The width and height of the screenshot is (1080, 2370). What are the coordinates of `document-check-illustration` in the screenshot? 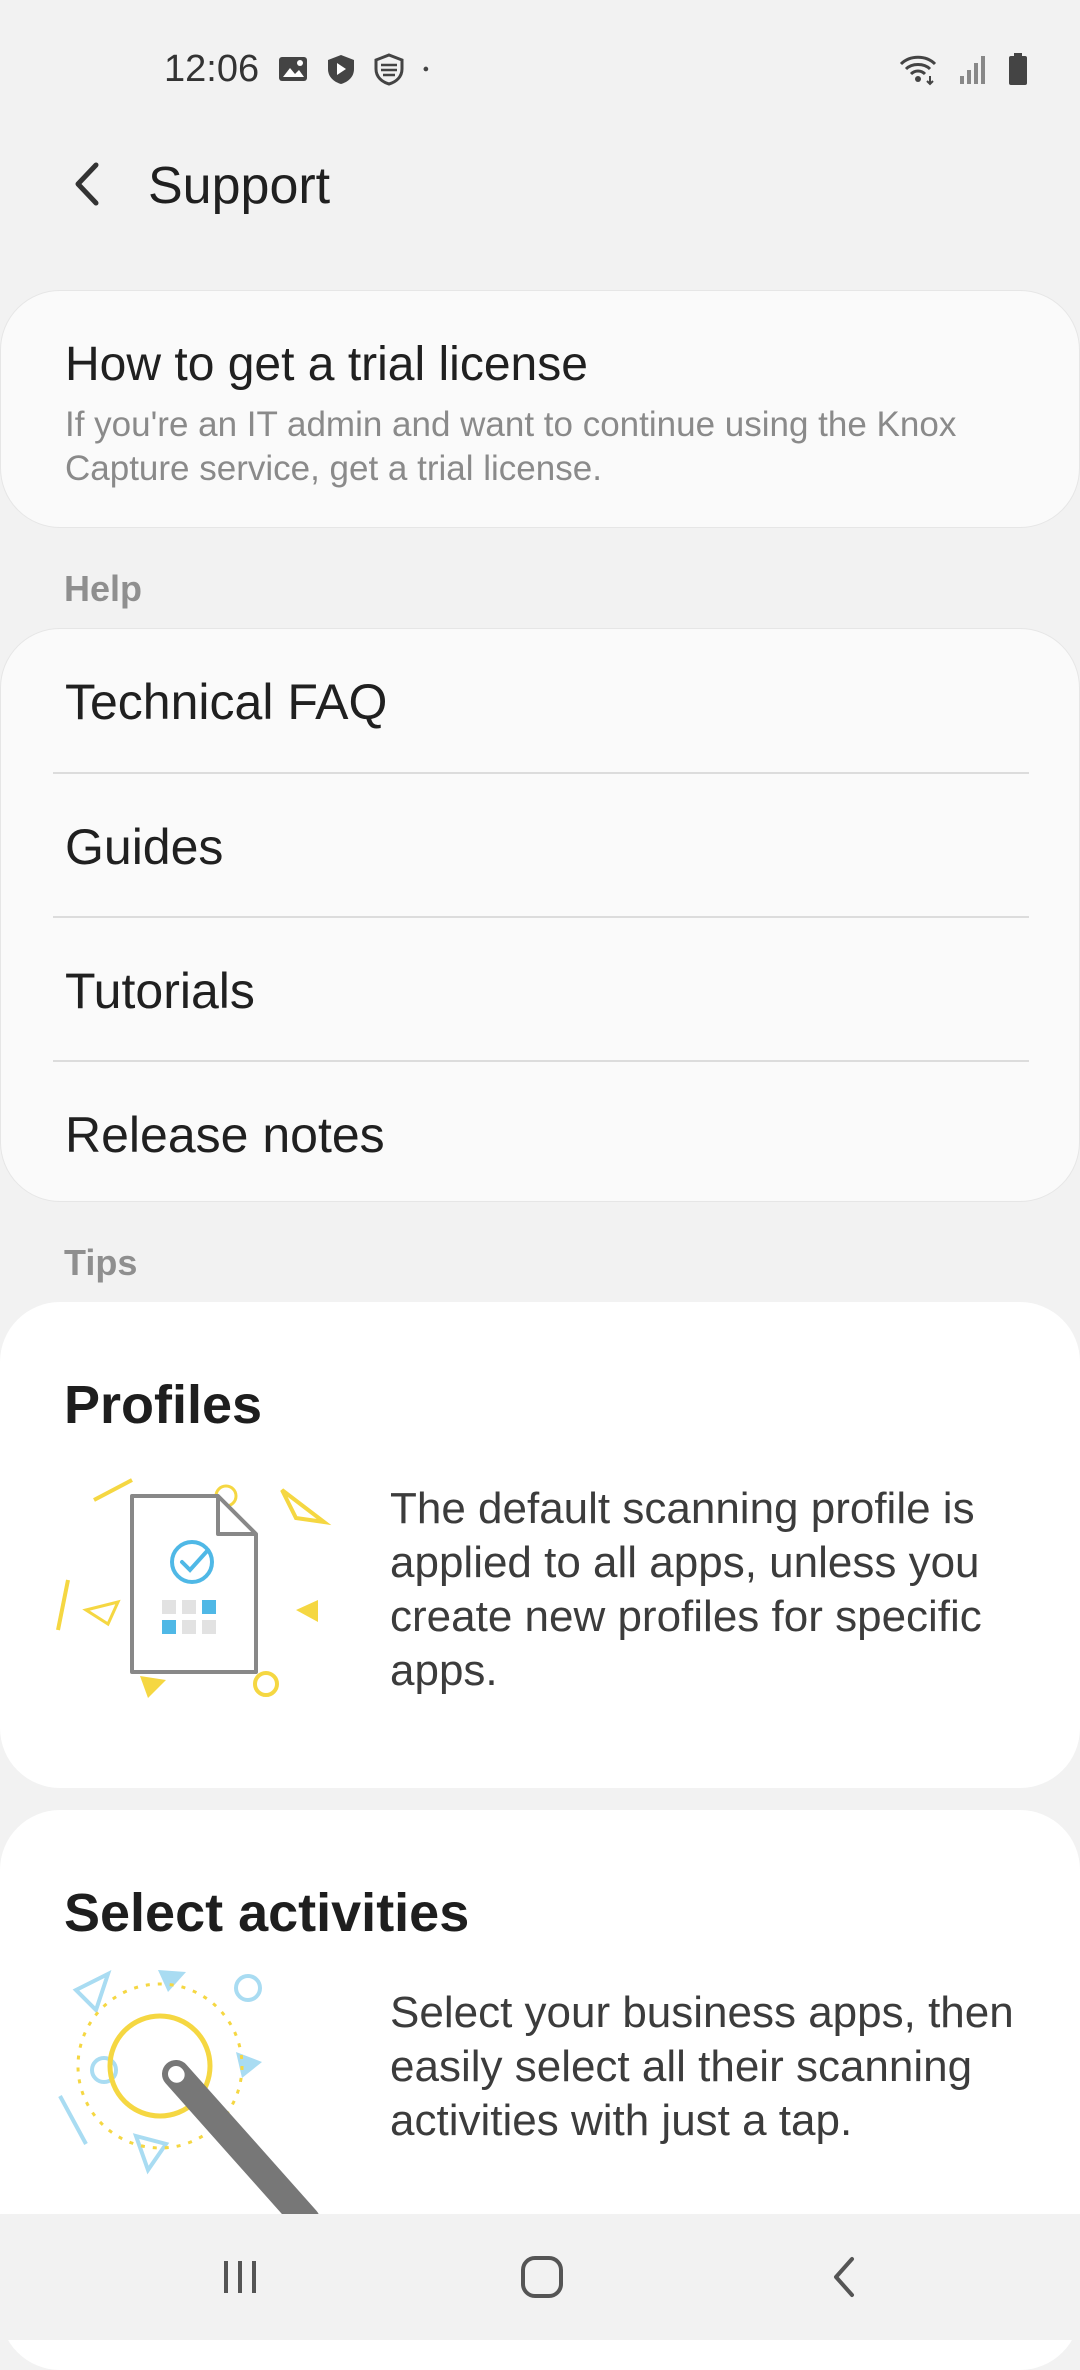 It's located at (194, 1588).